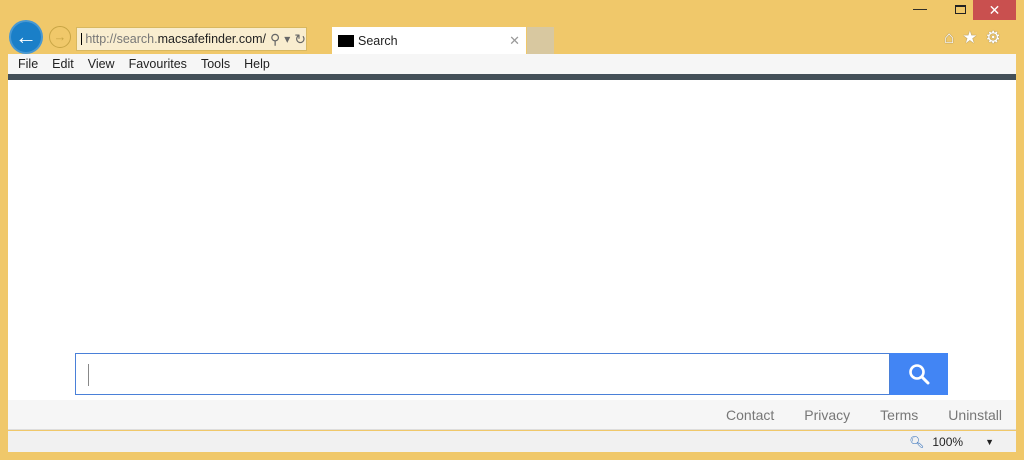 Image resolution: width=1024 pixels, height=460 pixels. Describe the element at coordinates (899, 415) in the screenshot. I see `footer-link-terms: Terms` at that location.